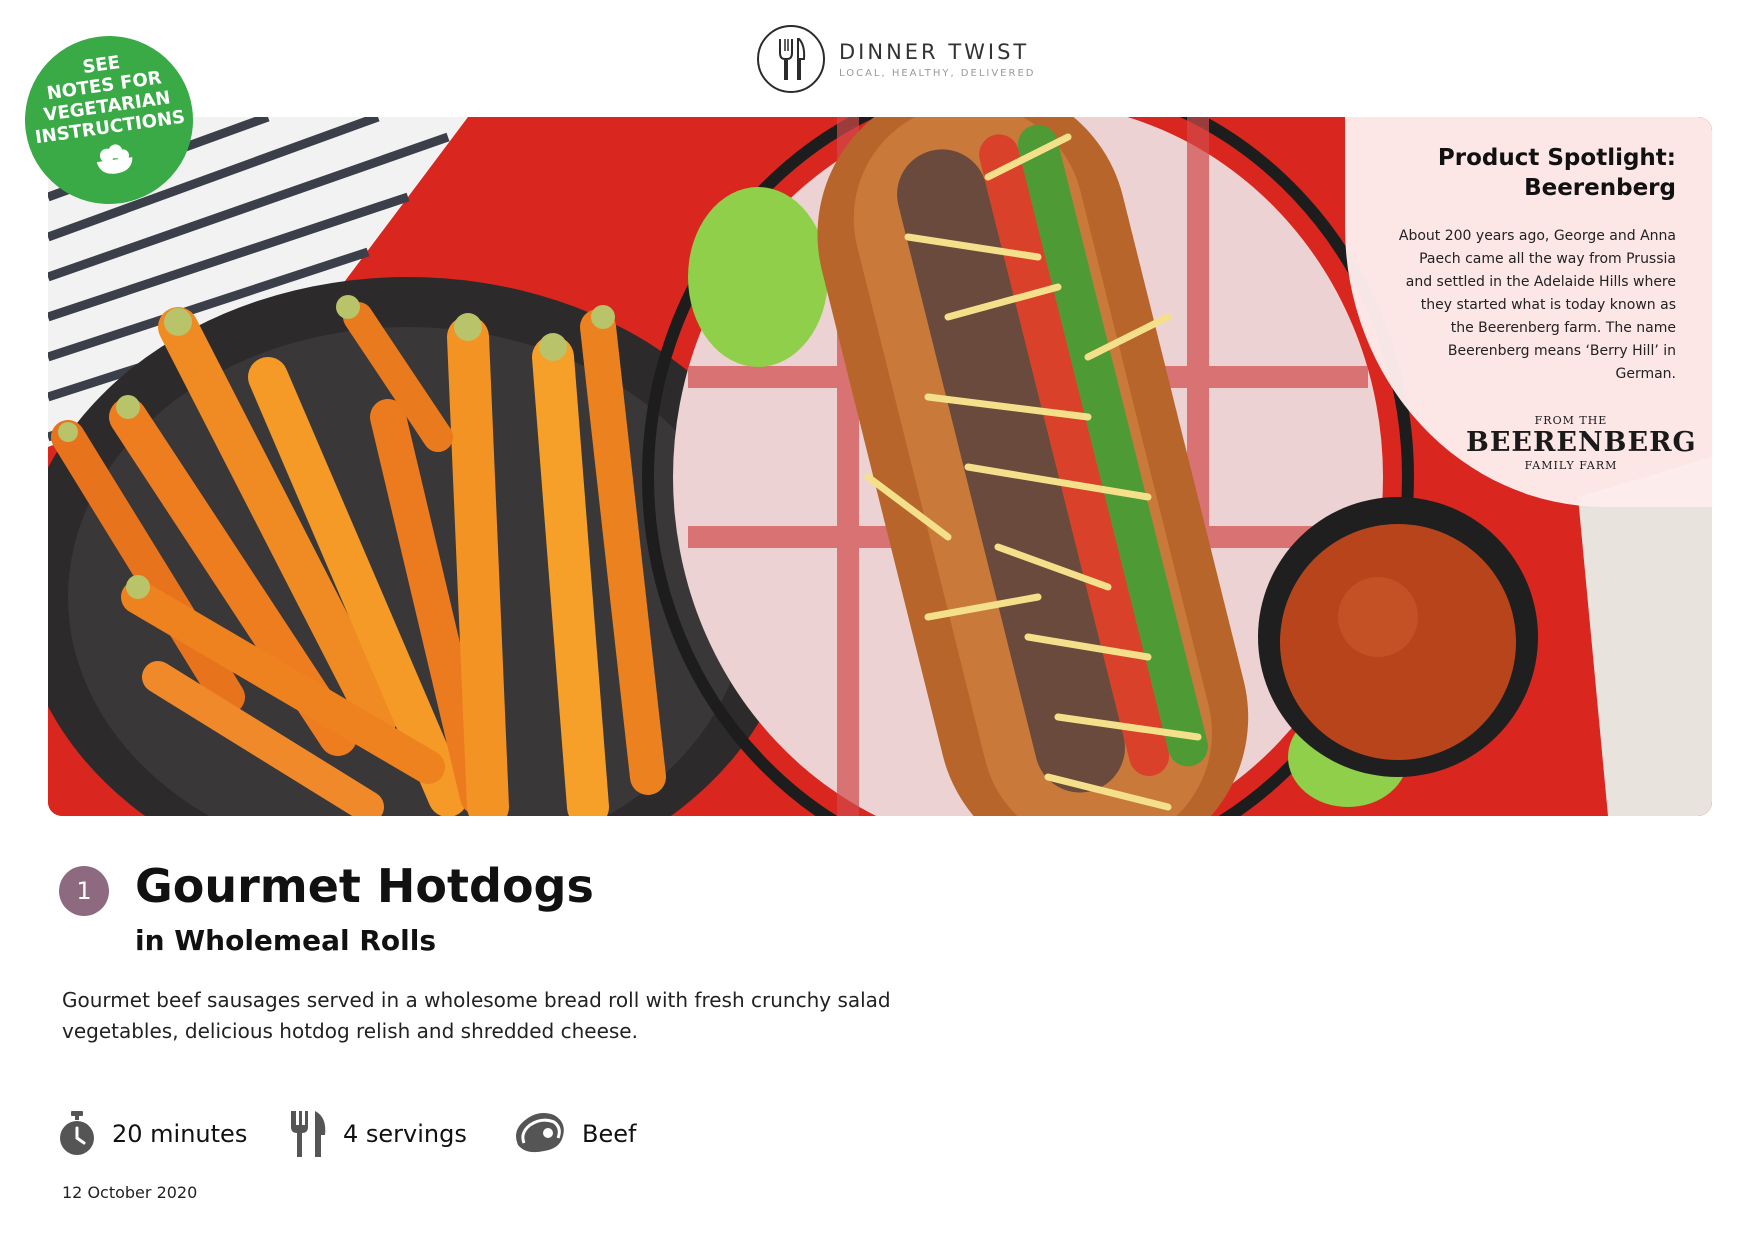 This screenshot has height=1239, width=1753. I want to click on recipe-date: 12 October 2020, so click(130, 1192).